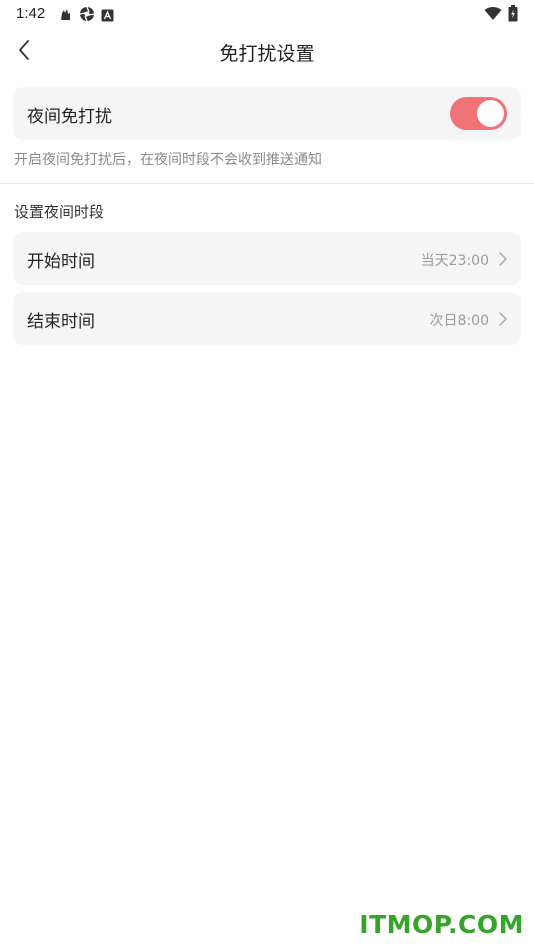 This screenshot has width=534, height=950. I want to click on status-bar: 1:42, so click(267, 14).